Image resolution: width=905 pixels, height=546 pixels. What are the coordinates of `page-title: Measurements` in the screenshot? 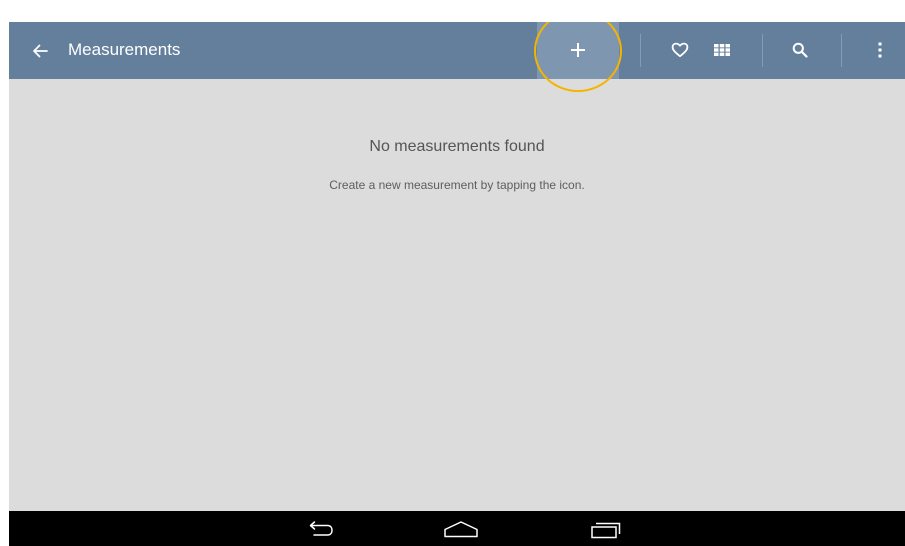 It's located at (124, 49).